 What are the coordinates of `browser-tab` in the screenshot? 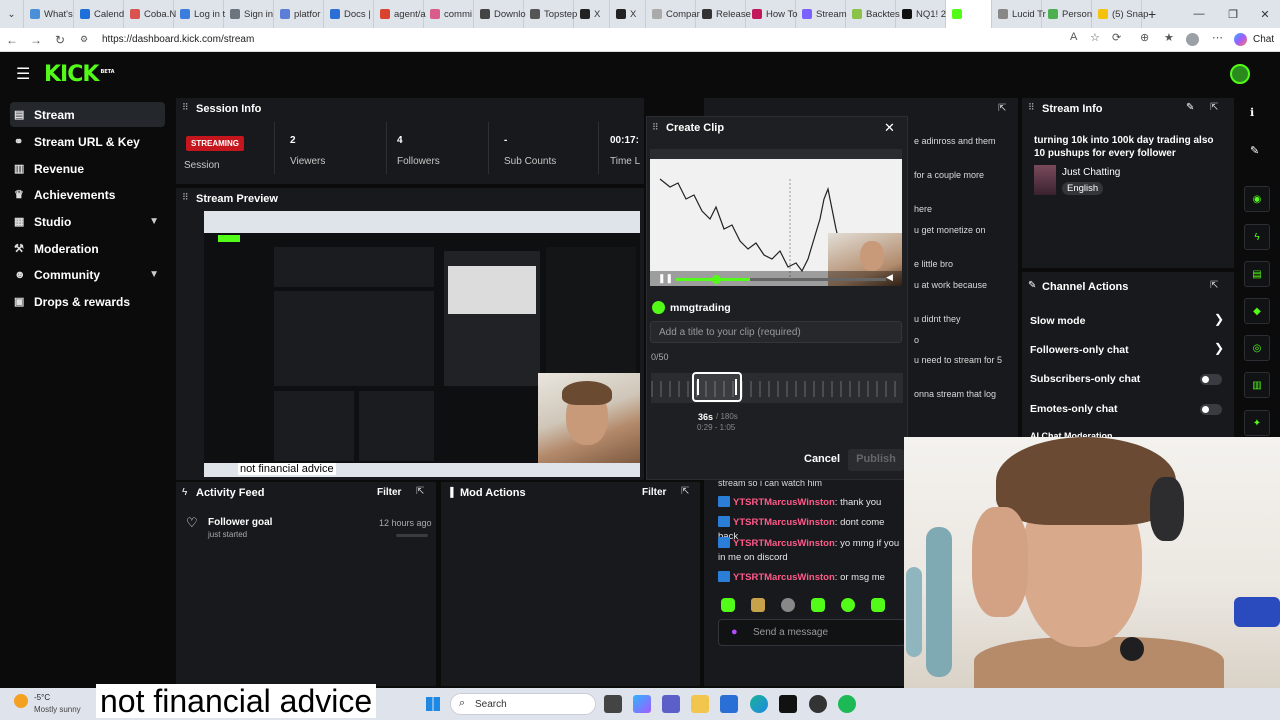 It's located at (969, 14).